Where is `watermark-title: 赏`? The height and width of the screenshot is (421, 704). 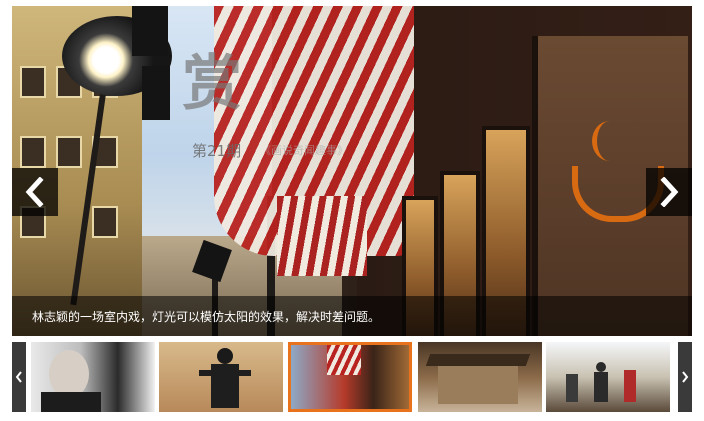
watermark-title: 赏 is located at coordinates (214, 84).